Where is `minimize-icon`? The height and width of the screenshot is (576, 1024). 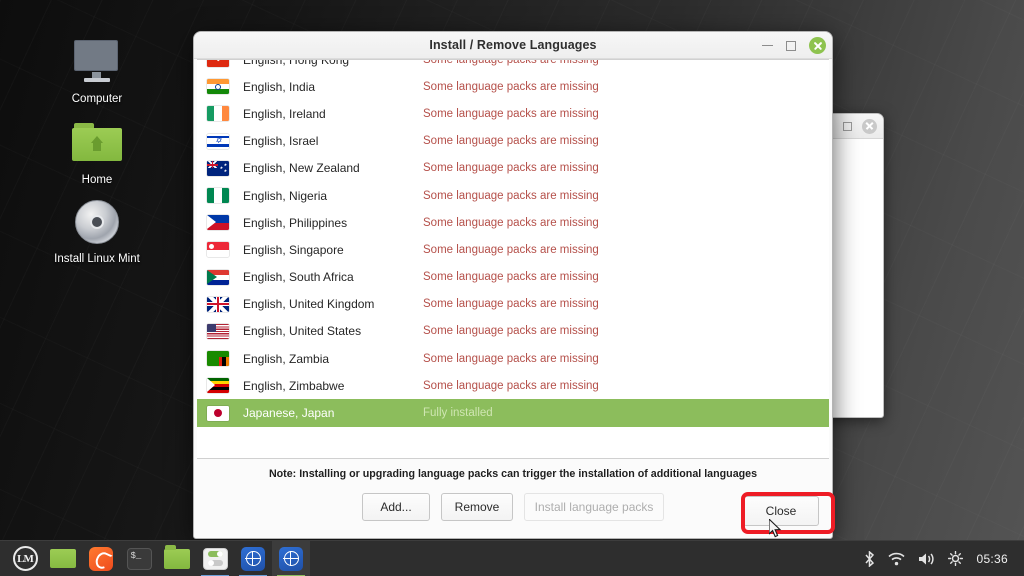
minimize-icon is located at coordinates (767, 45).